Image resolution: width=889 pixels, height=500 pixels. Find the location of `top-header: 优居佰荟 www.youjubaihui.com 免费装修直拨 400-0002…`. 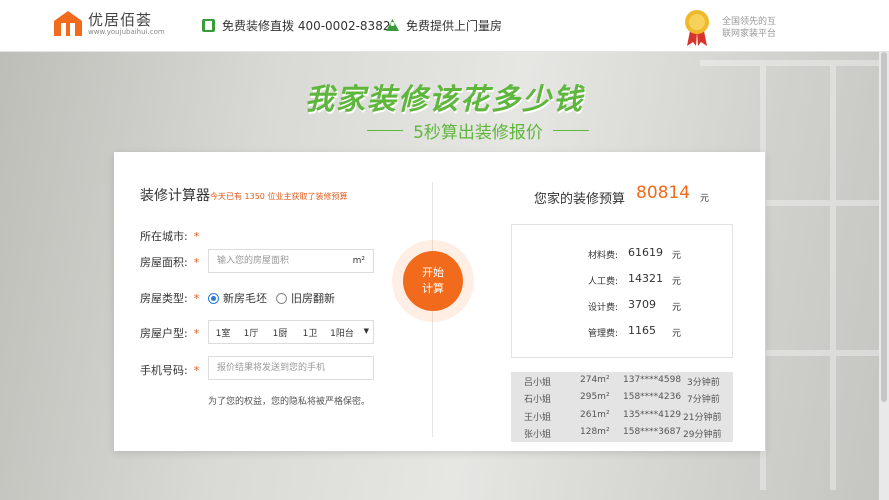

top-header: 优居佰荟 www.youjubaihui.com 免费装修直拨 400-0002… is located at coordinates (444, 26).